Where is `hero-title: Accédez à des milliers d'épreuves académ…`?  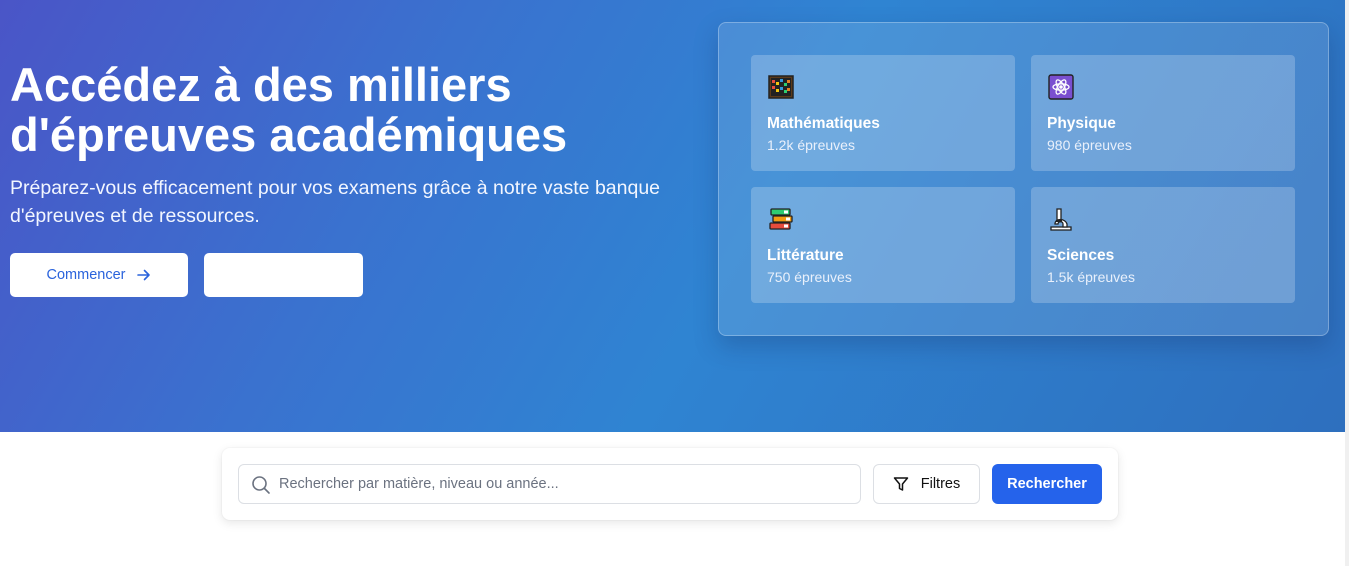
hero-title: Accédez à des milliers d'épreuves académ… is located at coordinates (289, 109).